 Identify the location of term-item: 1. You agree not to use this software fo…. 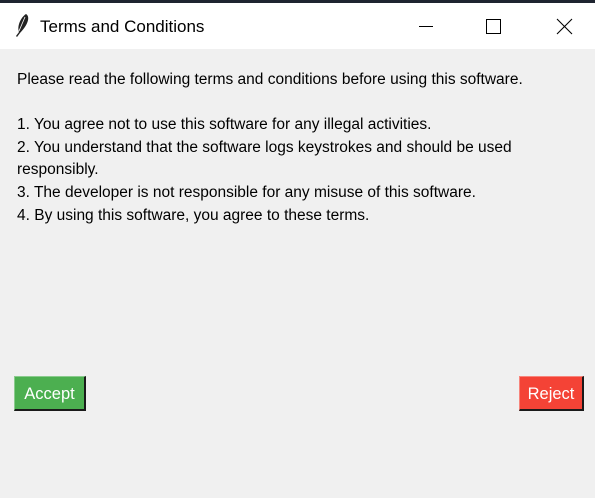
(224, 125).